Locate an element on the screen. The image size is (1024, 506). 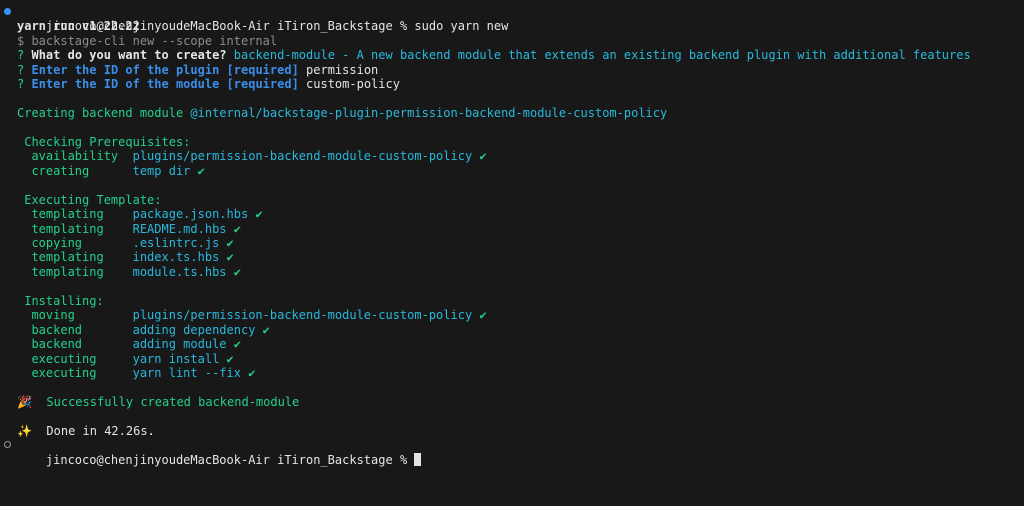
section-title: Executing Template: is located at coordinates (93, 199).